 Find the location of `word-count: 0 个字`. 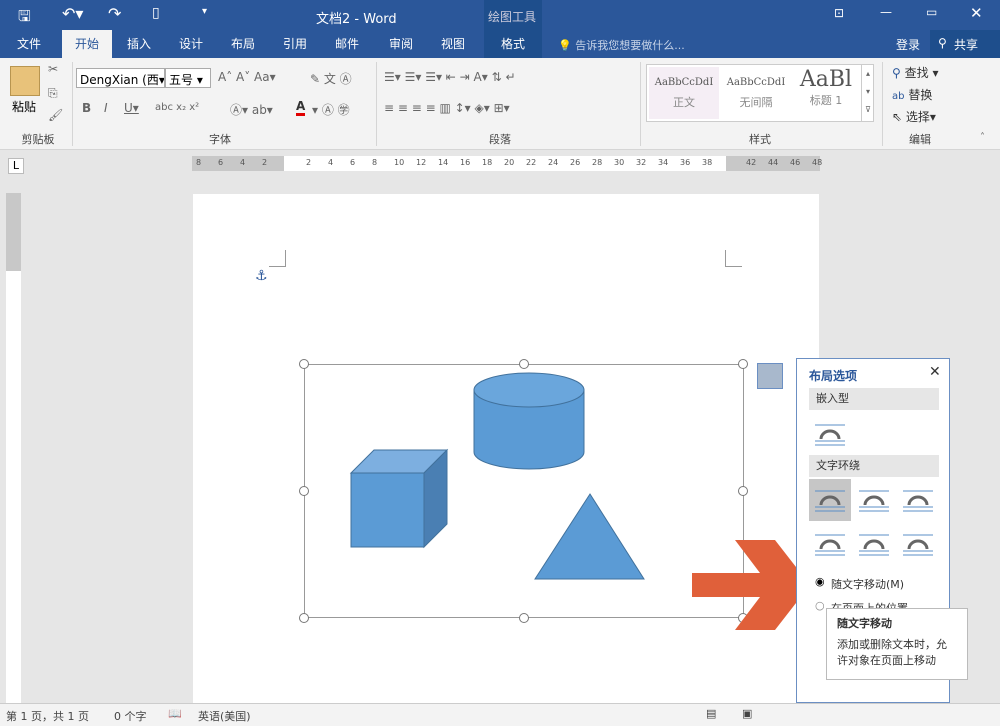

word-count: 0 个字 is located at coordinates (130, 716).